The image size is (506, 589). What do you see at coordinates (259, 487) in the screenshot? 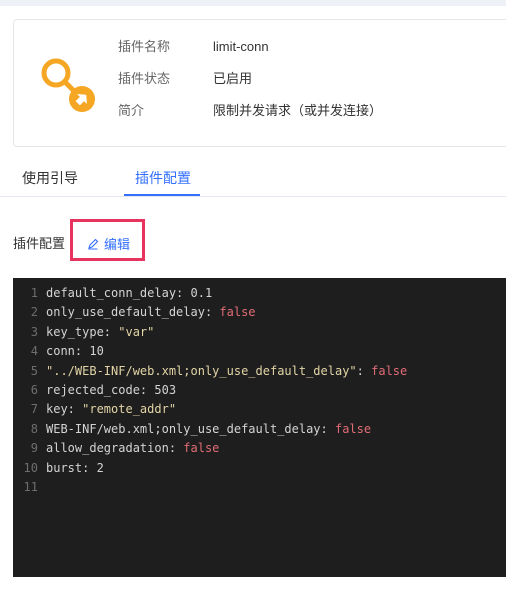
I see `code-line: 11` at bounding box center [259, 487].